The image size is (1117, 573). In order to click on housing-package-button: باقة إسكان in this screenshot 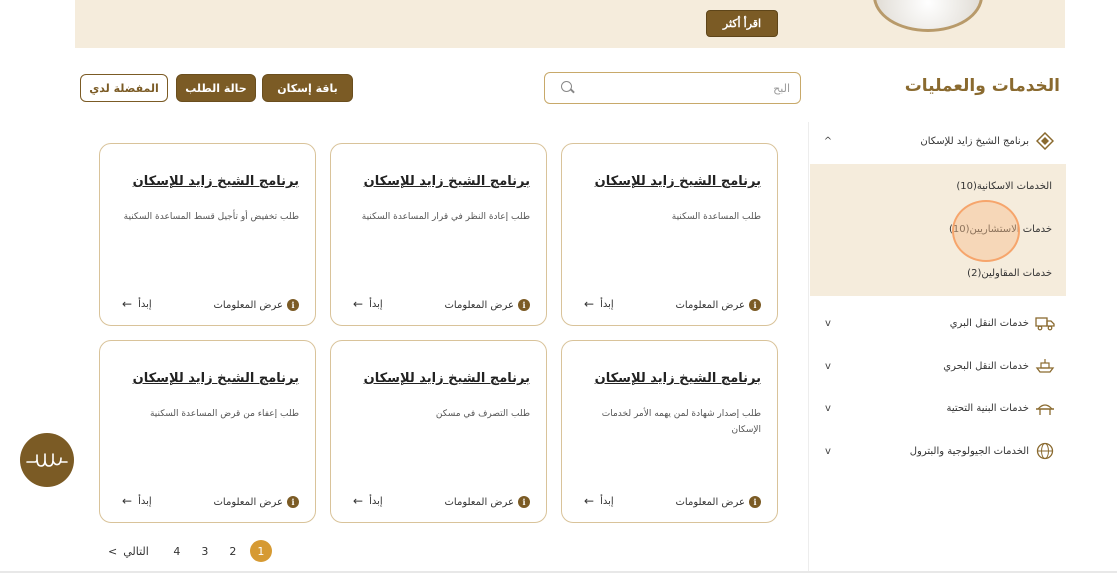, I will do `click(307, 88)`.